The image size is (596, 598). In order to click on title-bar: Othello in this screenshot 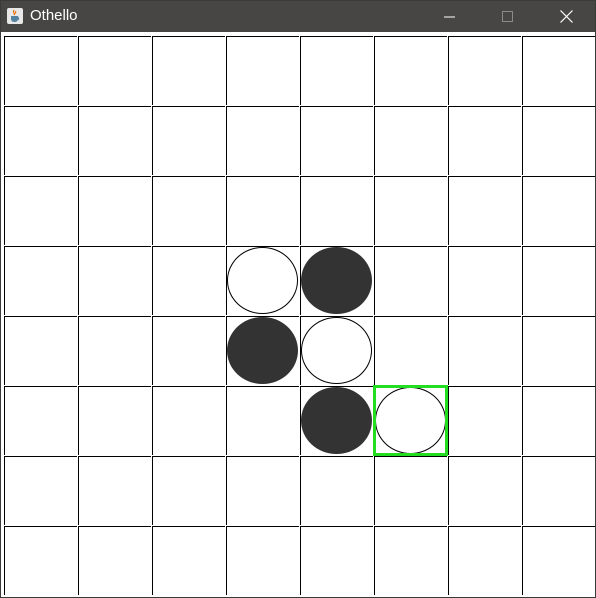, I will do `click(298, 16)`.